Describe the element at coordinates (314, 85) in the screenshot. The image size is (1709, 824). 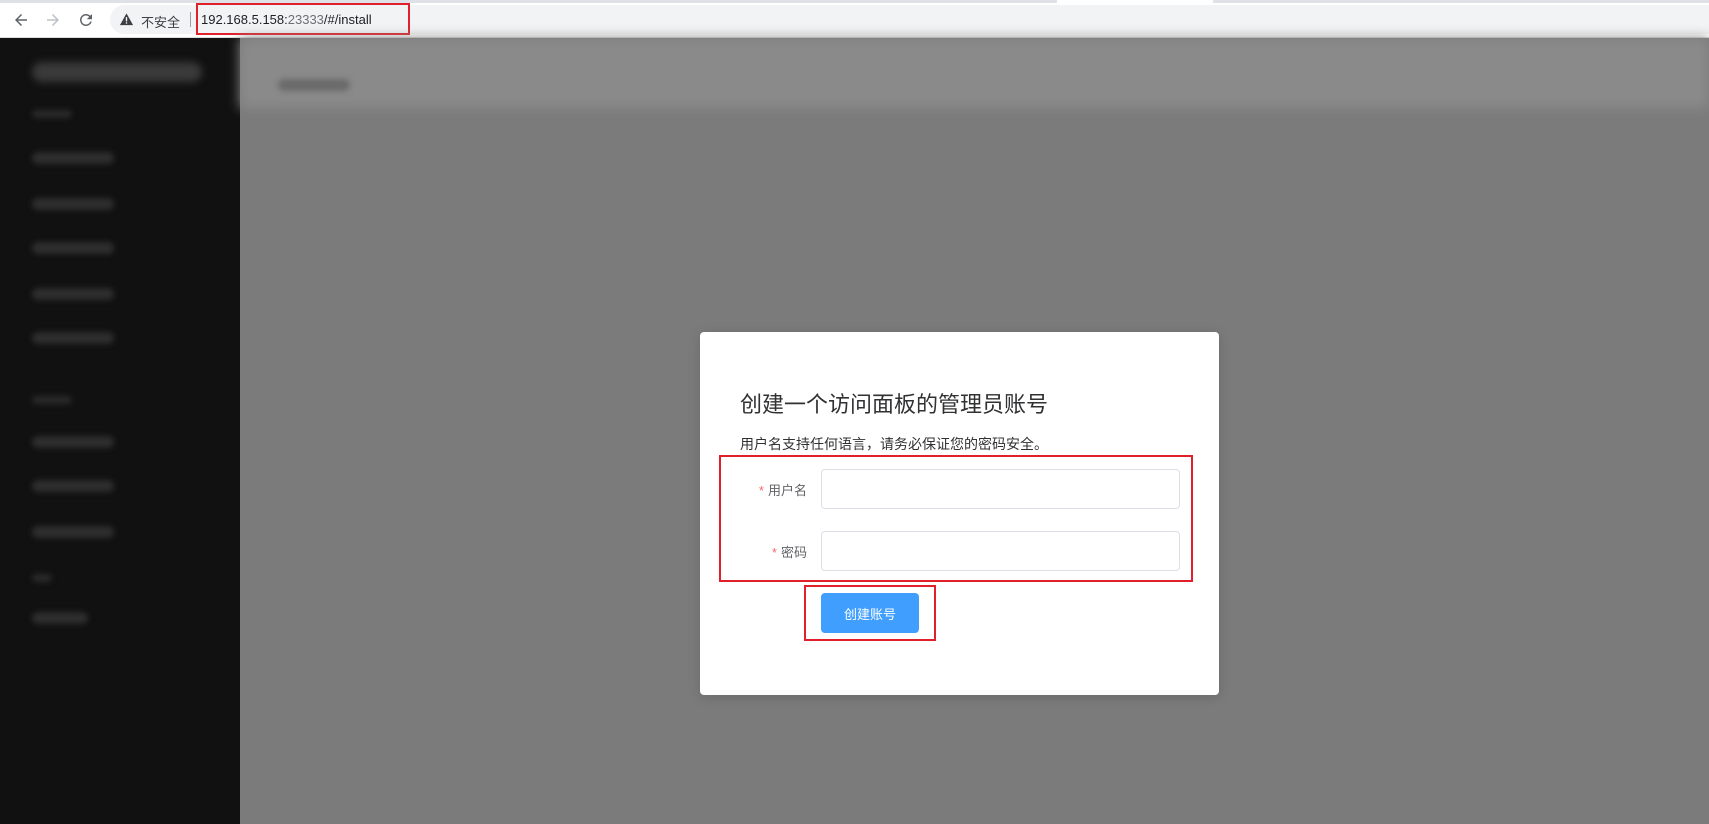
I see `main-title-blurred` at that location.